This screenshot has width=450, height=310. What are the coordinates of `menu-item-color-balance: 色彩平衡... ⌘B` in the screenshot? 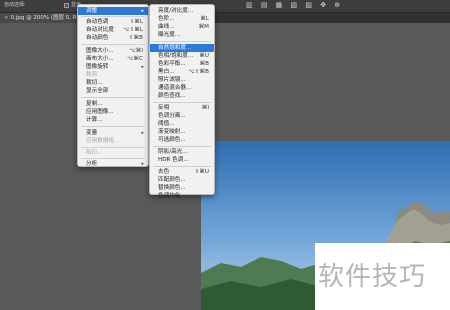 It's located at (182, 64).